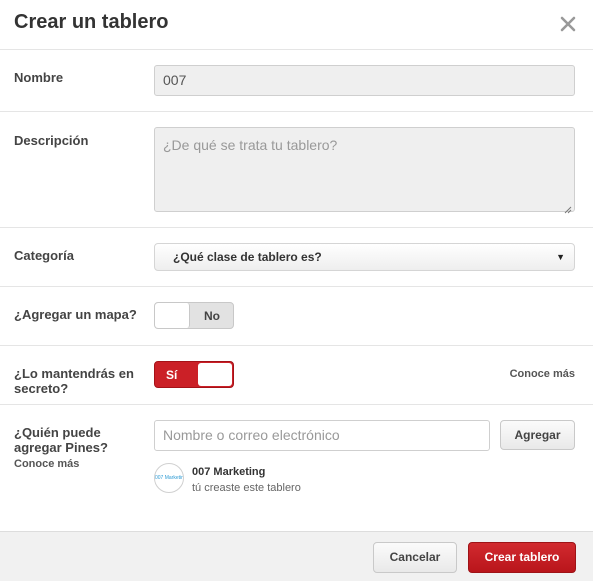 The image size is (593, 581). I want to click on description-textarea: ¿De qué se trata tu tablero?, so click(364, 170).